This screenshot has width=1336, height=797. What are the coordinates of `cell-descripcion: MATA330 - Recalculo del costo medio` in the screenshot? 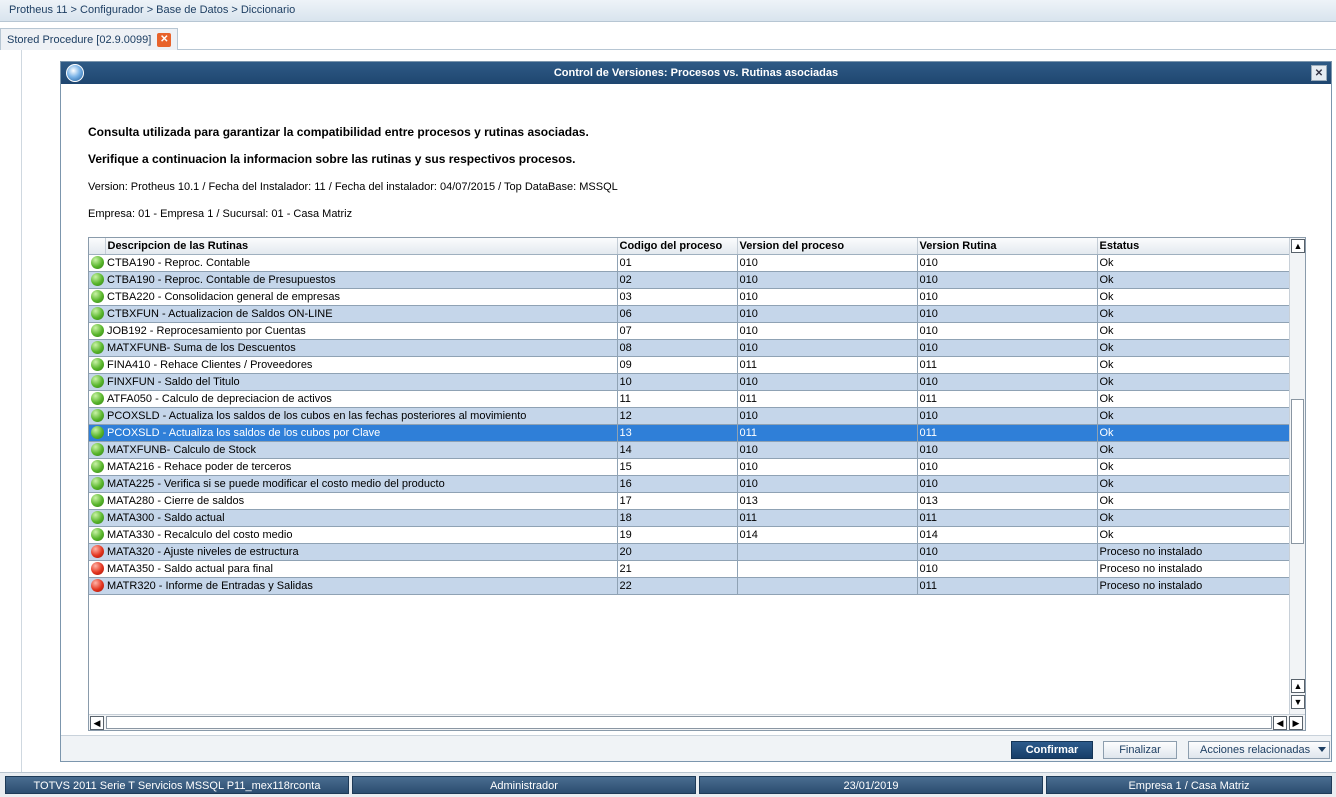 It's located at (361, 535).